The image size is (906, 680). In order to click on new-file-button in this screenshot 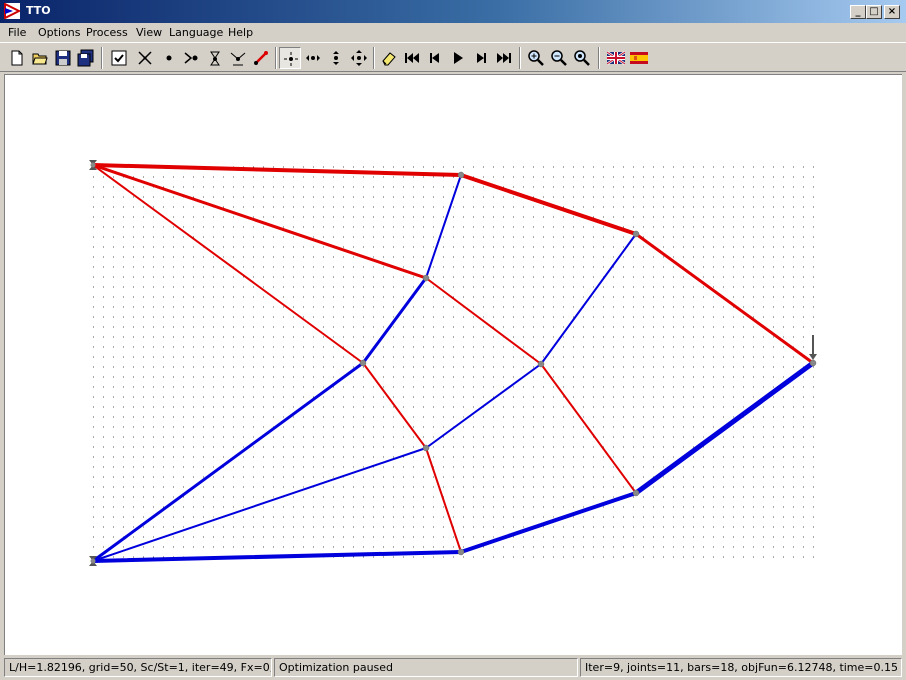, I will do `click(17, 58)`.